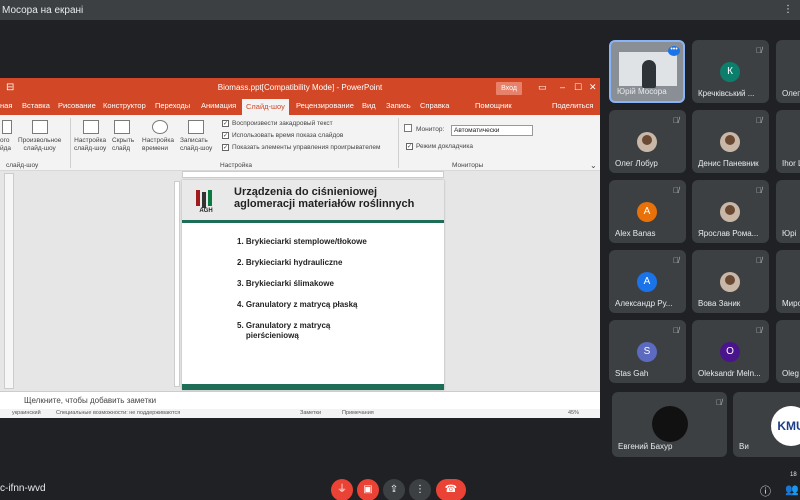 Image resolution: width=800 pixels, height=500 pixels. What do you see at coordinates (785, 426) in the screenshot?
I see `kmu-logo: KMU` at bounding box center [785, 426].